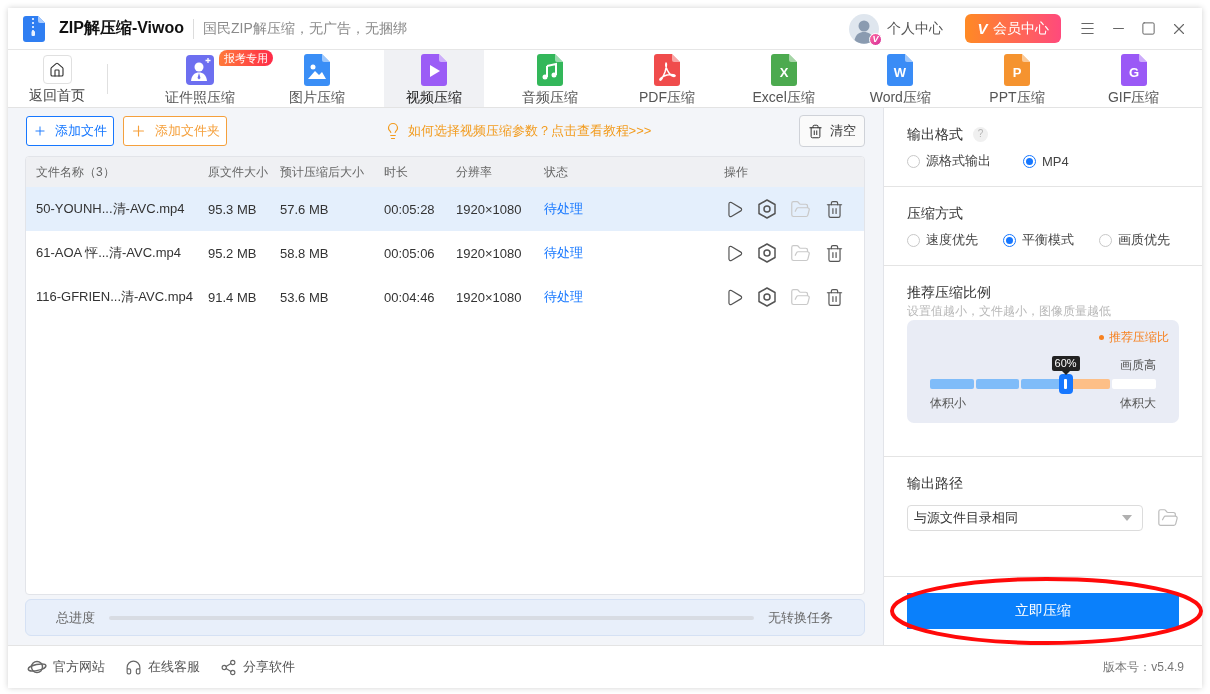 Image resolution: width=1210 pixels, height=694 pixels. Describe the element at coordinates (982, 28) in the screenshot. I see `vip-logo-icon: V` at that location.